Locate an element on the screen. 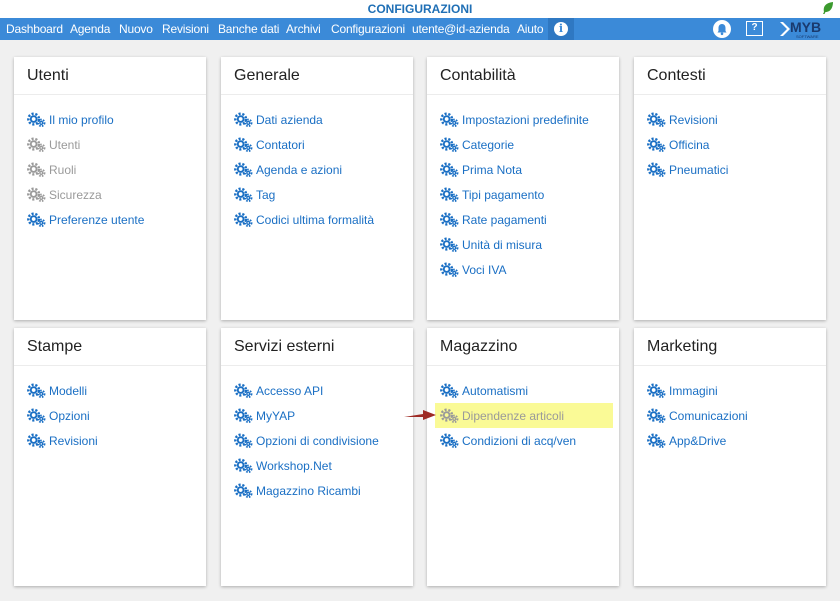 The height and width of the screenshot is (601, 840). pointer-arrow-icon is located at coordinates (420, 415).